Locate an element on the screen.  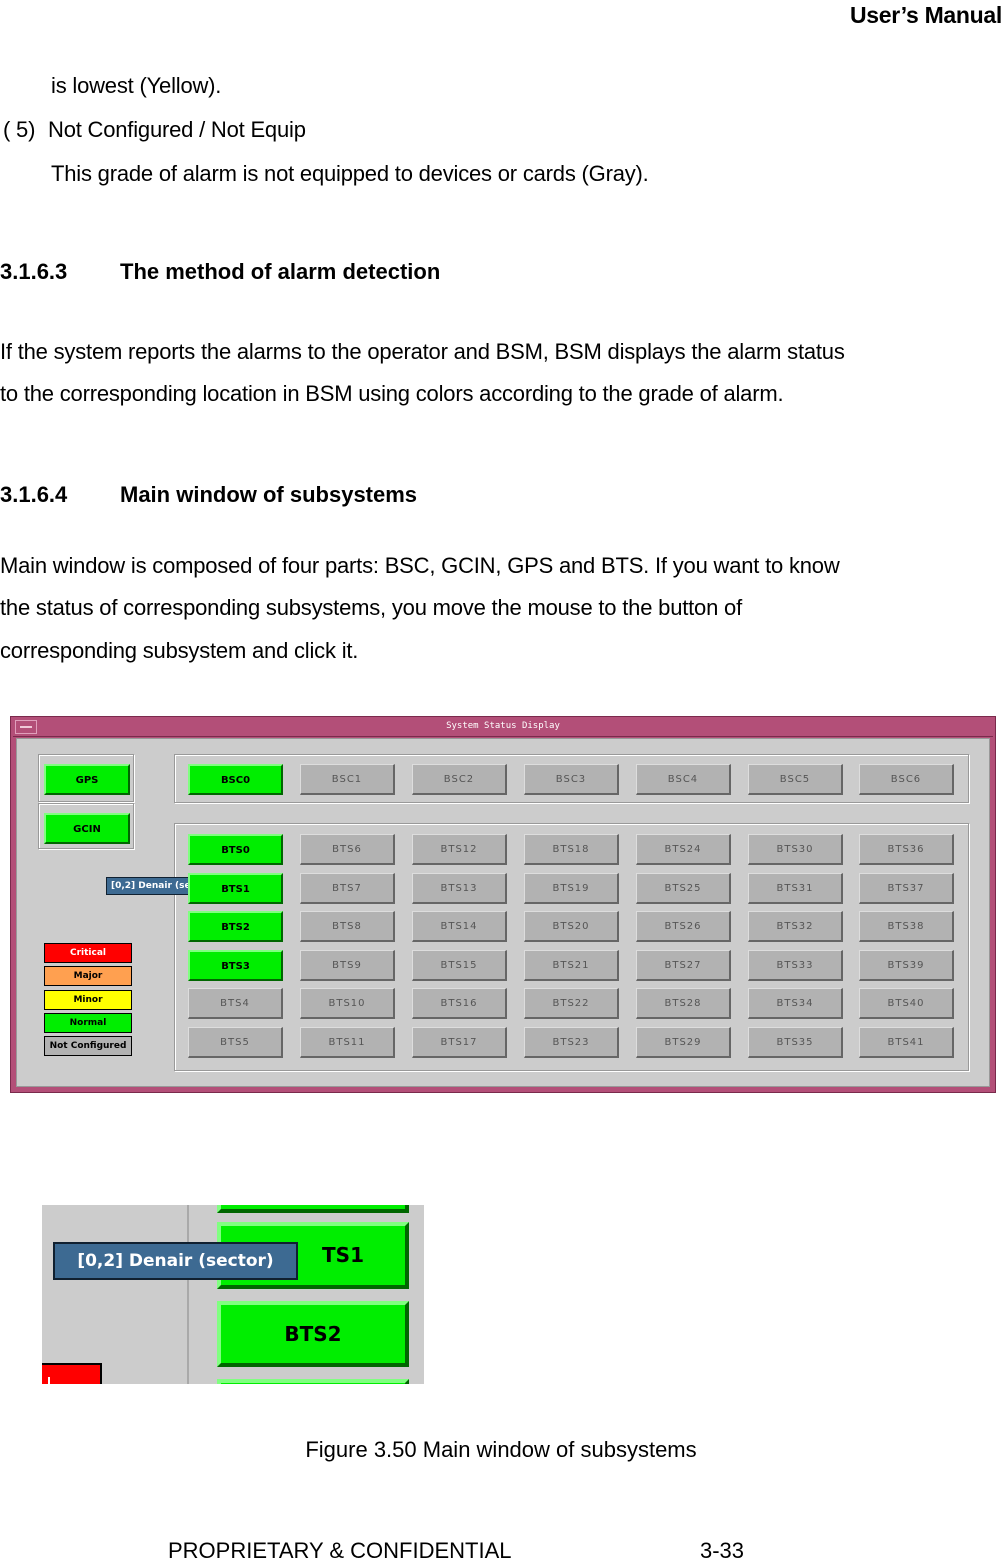
window-title: System Status Display is located at coordinates (503, 726).